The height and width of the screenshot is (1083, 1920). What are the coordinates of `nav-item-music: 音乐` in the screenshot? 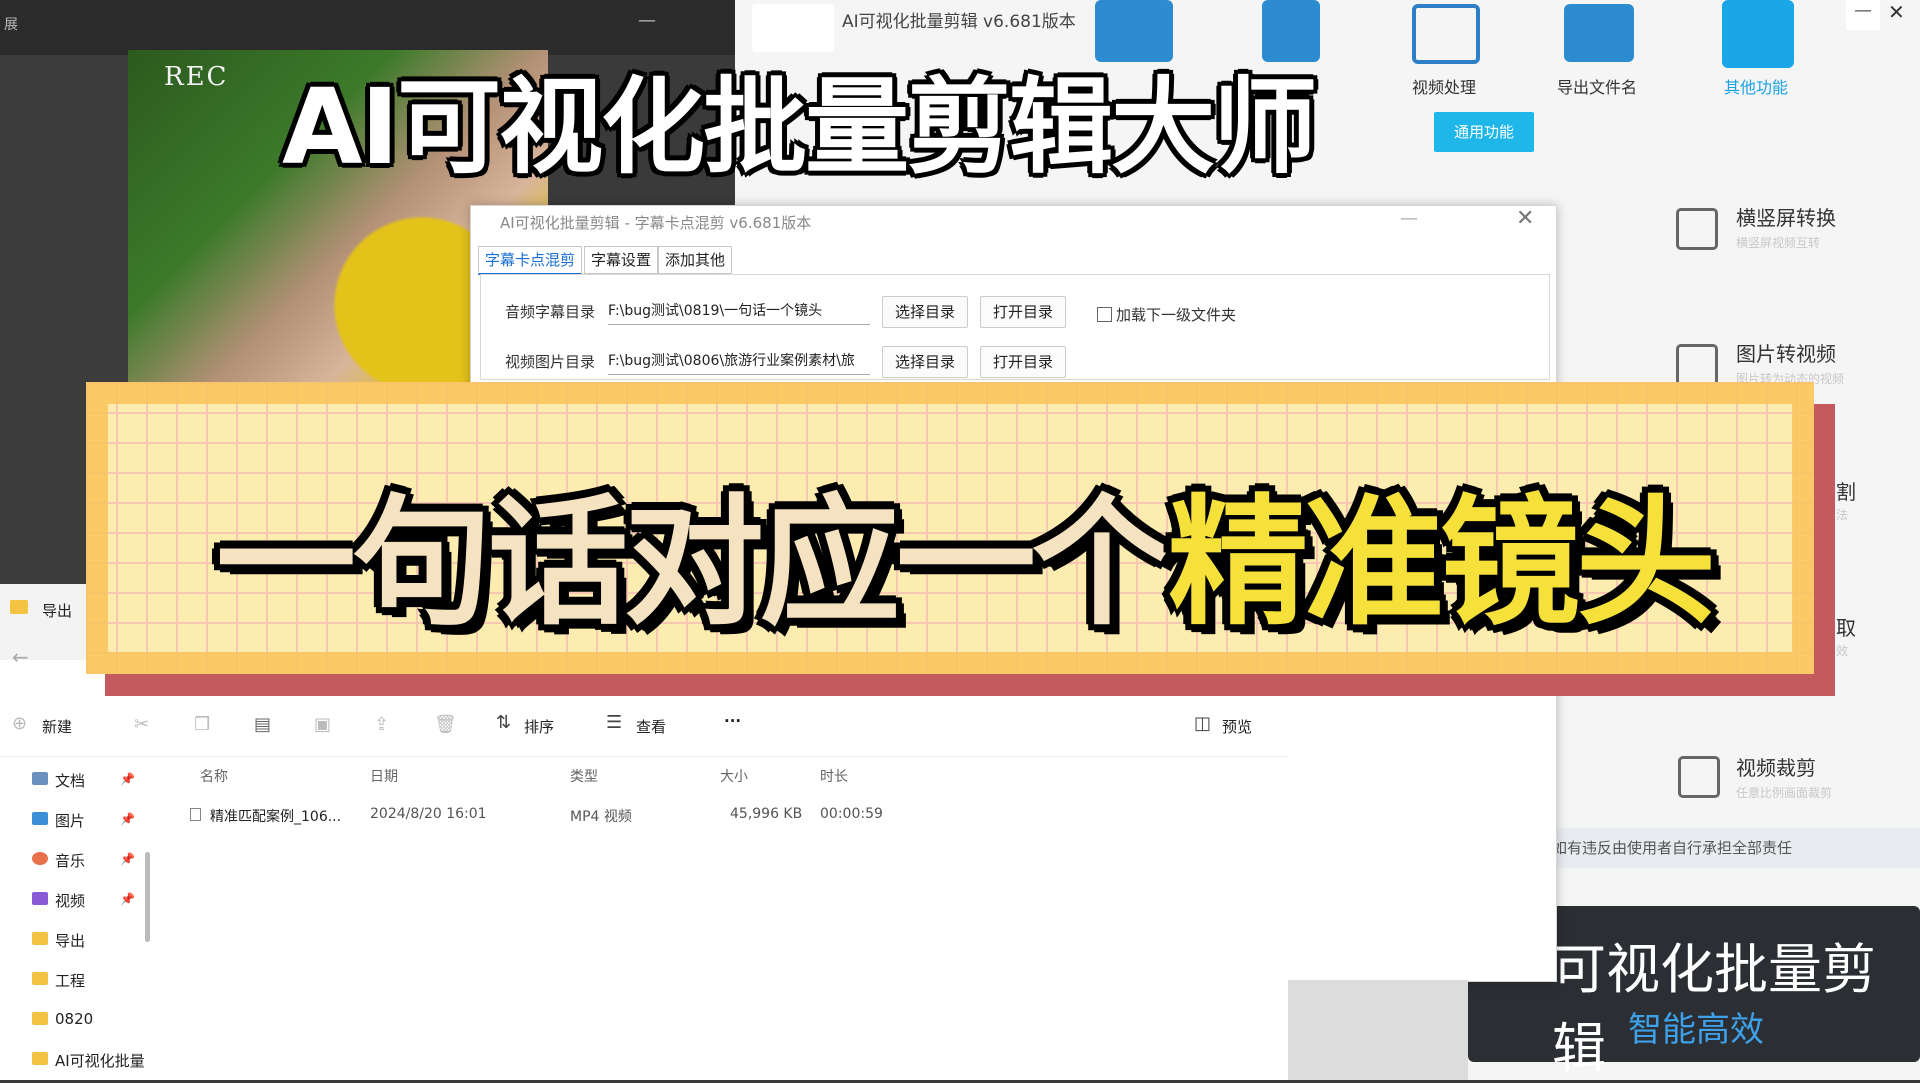 It's located at (70, 860).